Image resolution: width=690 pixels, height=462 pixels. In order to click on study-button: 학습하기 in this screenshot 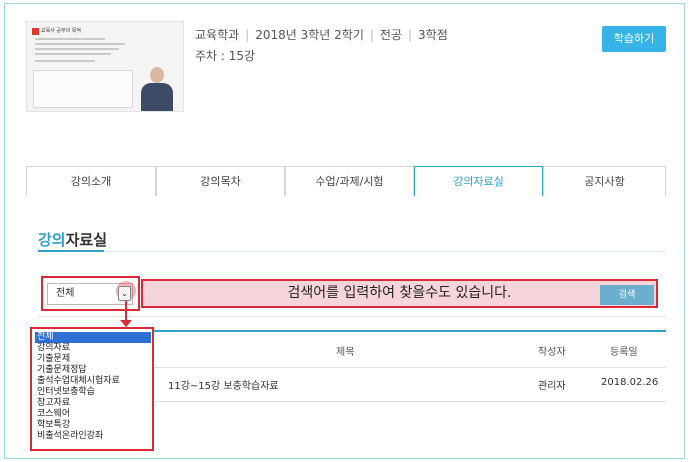, I will do `click(634, 39)`.